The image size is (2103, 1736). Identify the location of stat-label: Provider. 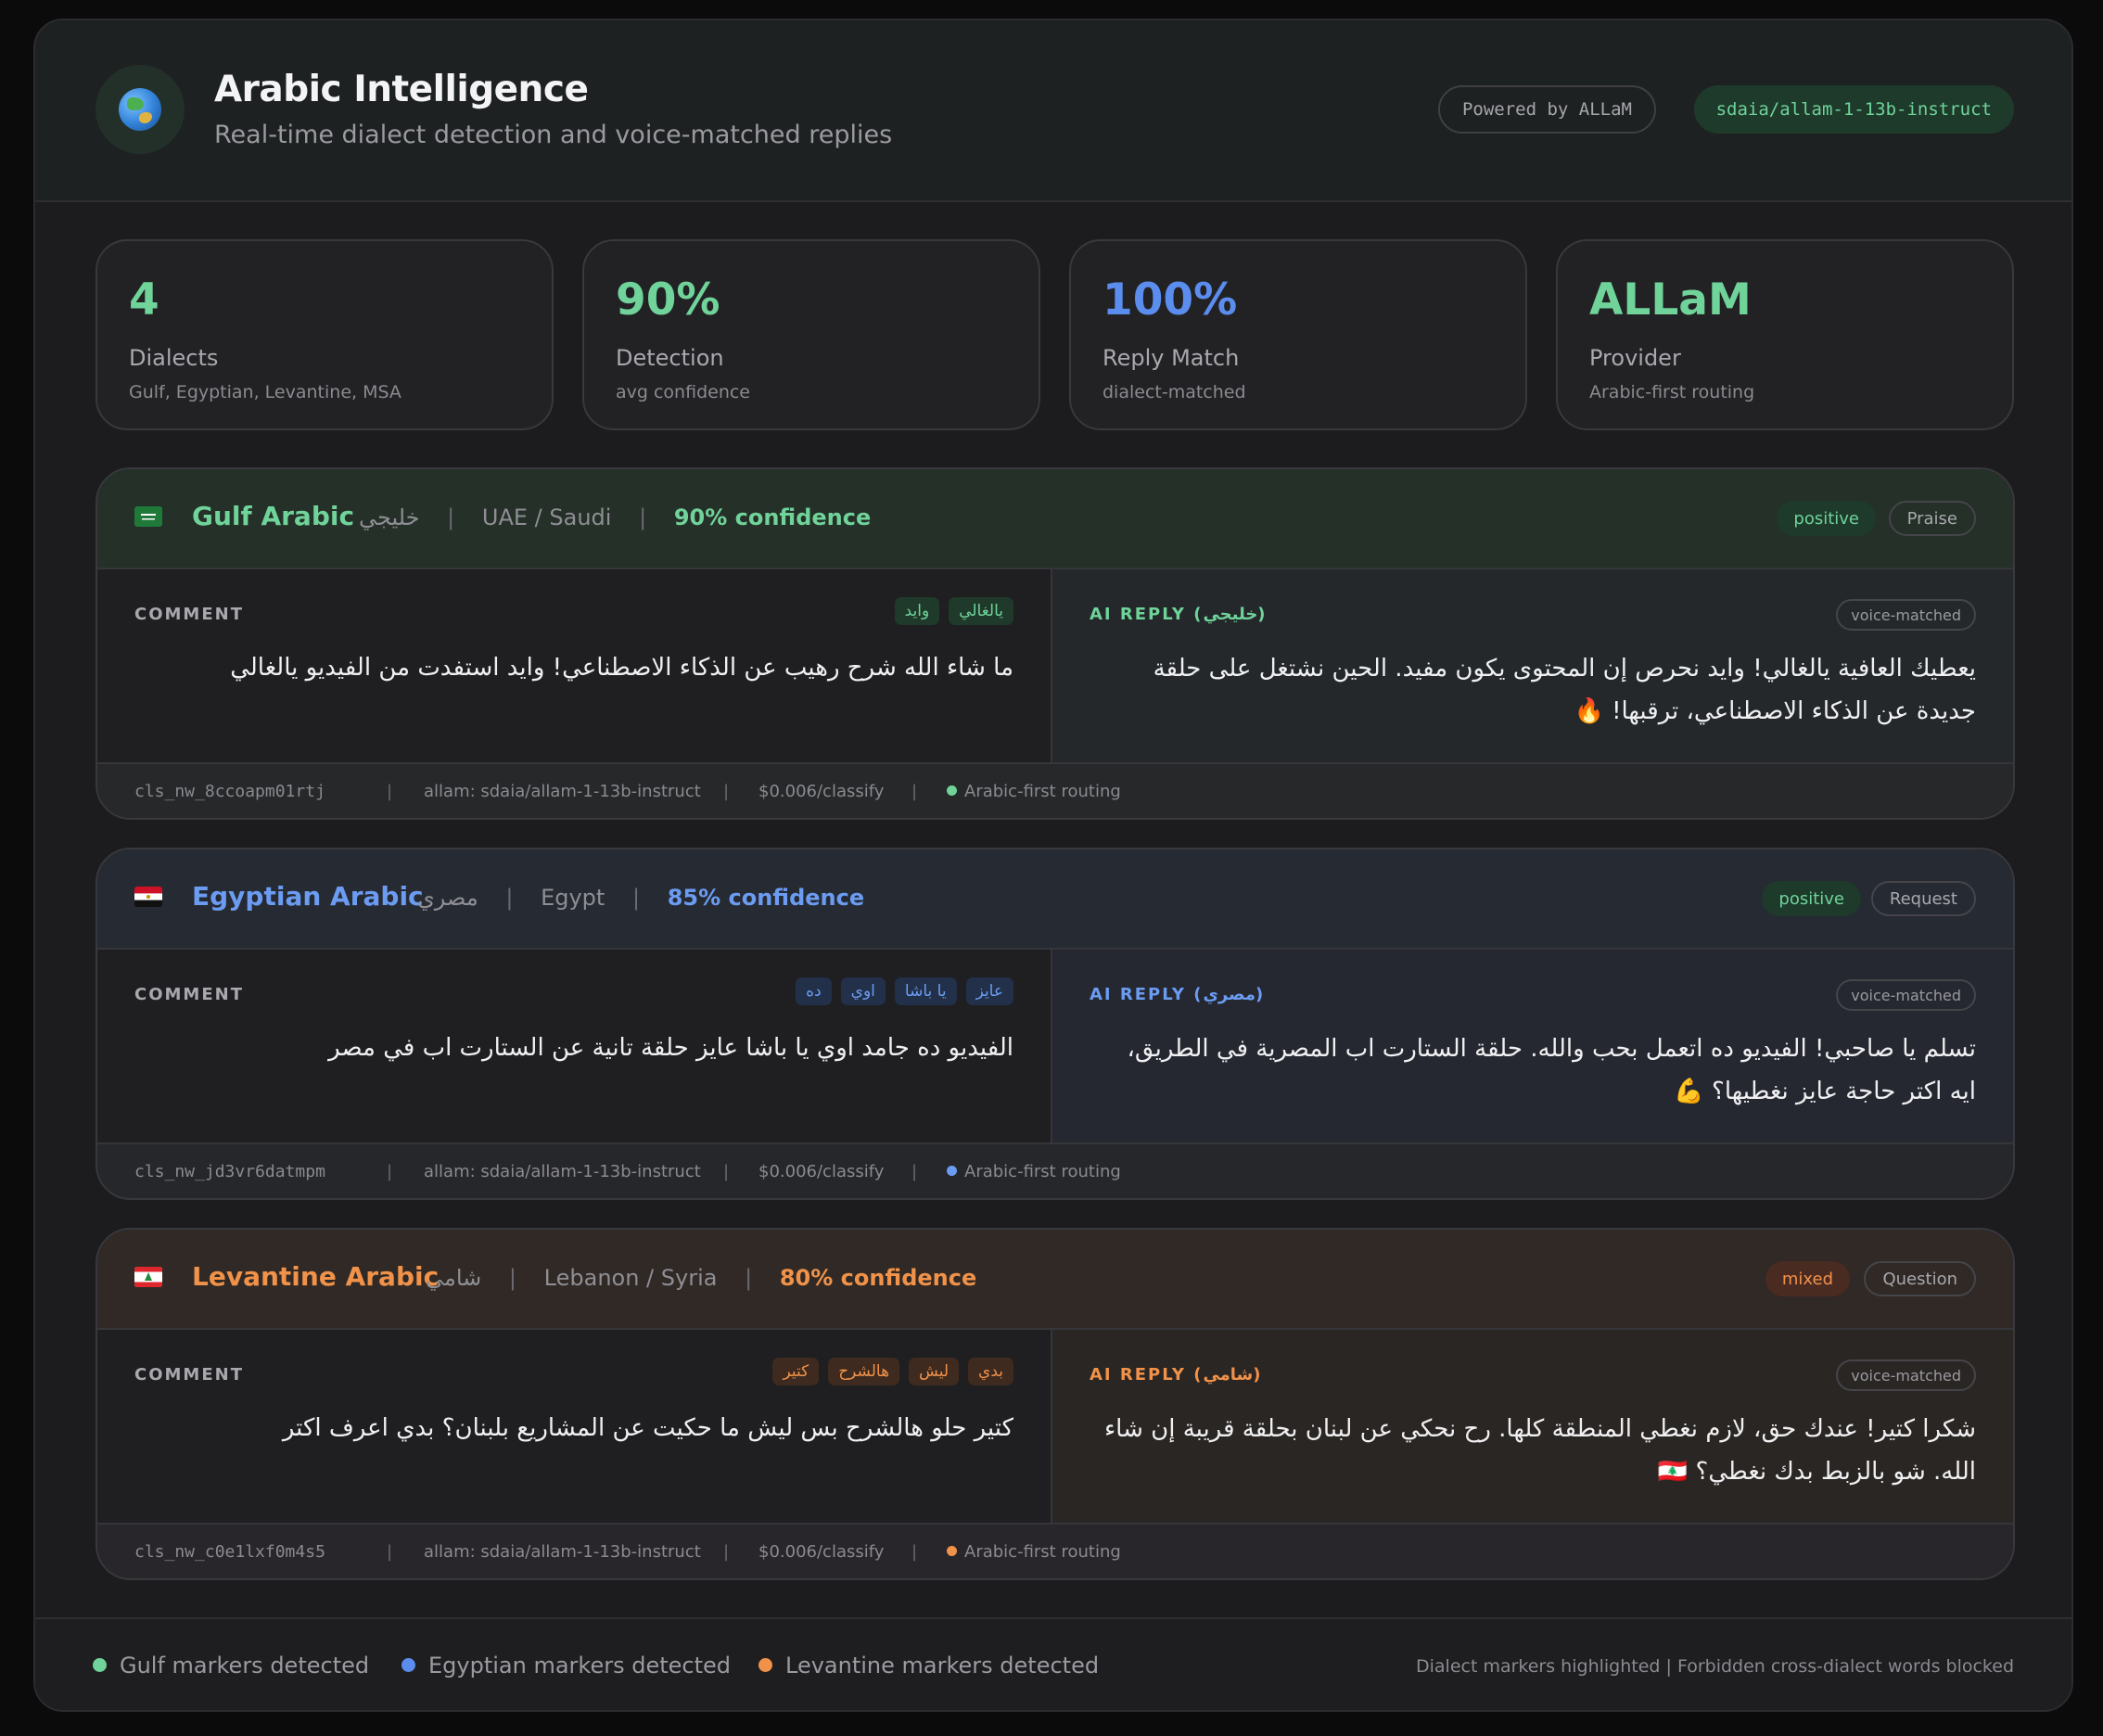
(1635, 358).